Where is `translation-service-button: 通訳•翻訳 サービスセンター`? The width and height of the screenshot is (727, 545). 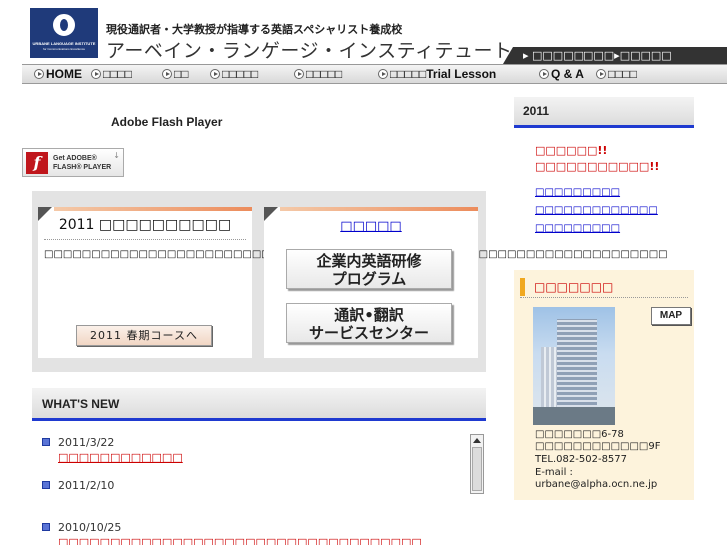 translation-service-button: 通訳•翻訳 サービスセンター is located at coordinates (369, 323).